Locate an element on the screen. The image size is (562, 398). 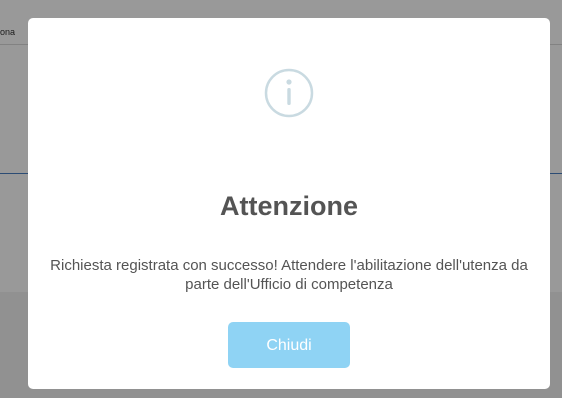
close-button: Chiudi is located at coordinates (289, 345).